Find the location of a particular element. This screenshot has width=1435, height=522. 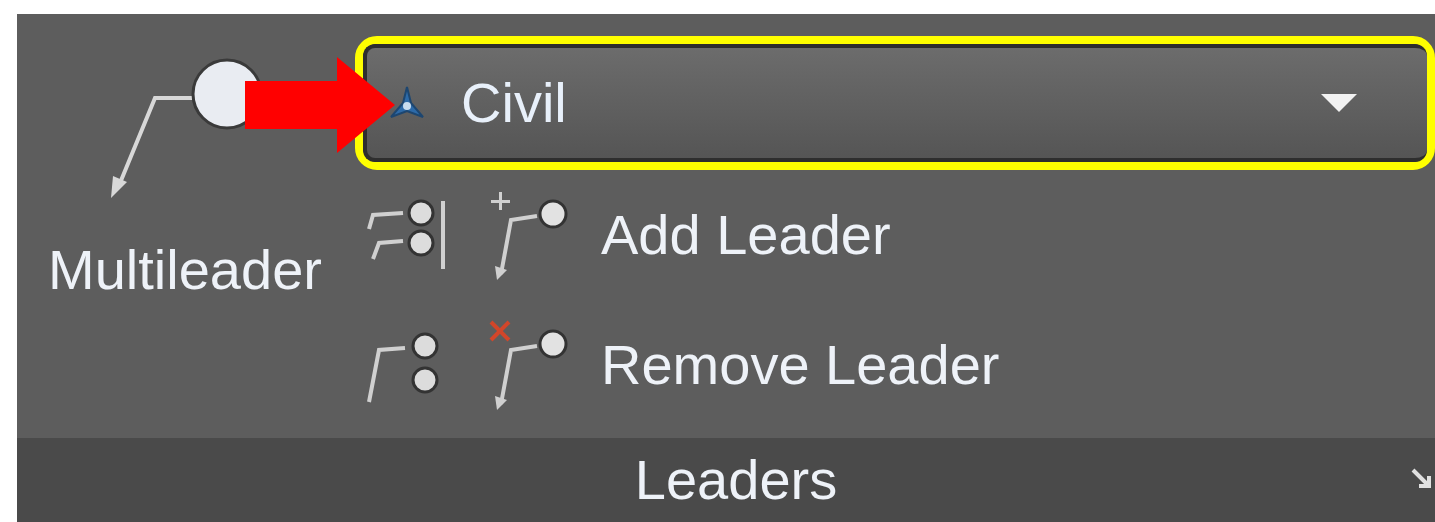

remove-leader-button: Remove Leader is located at coordinates (744, 365).